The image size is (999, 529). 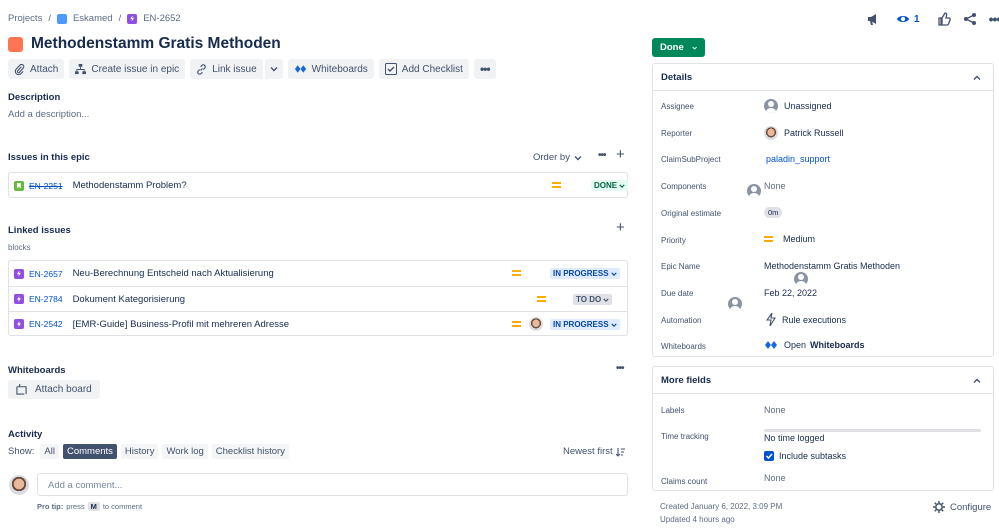 I want to click on labels-value: None, so click(x=775, y=410).